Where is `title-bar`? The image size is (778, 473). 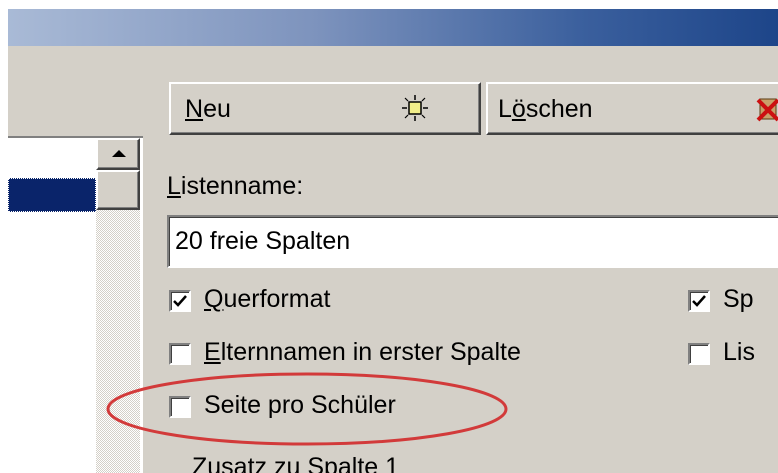 title-bar is located at coordinates (393, 27).